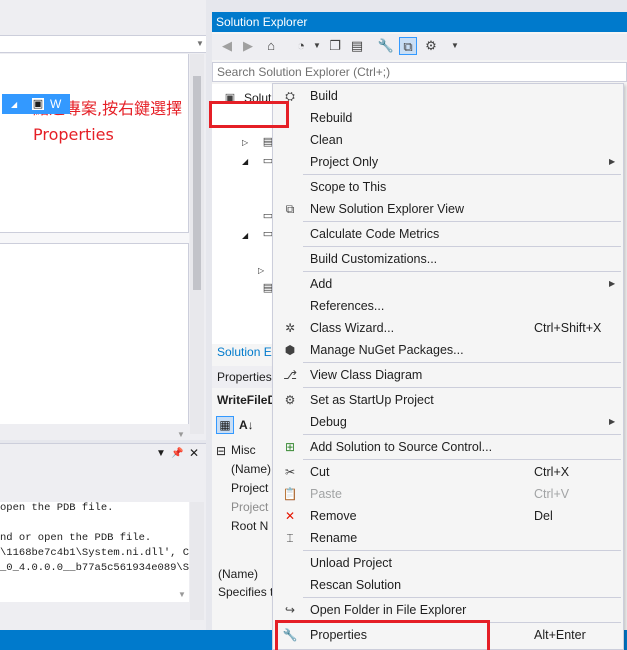 This screenshot has height=650, width=627. What do you see at coordinates (271, 46) in the screenshot?
I see `home-icon: ⌂` at bounding box center [271, 46].